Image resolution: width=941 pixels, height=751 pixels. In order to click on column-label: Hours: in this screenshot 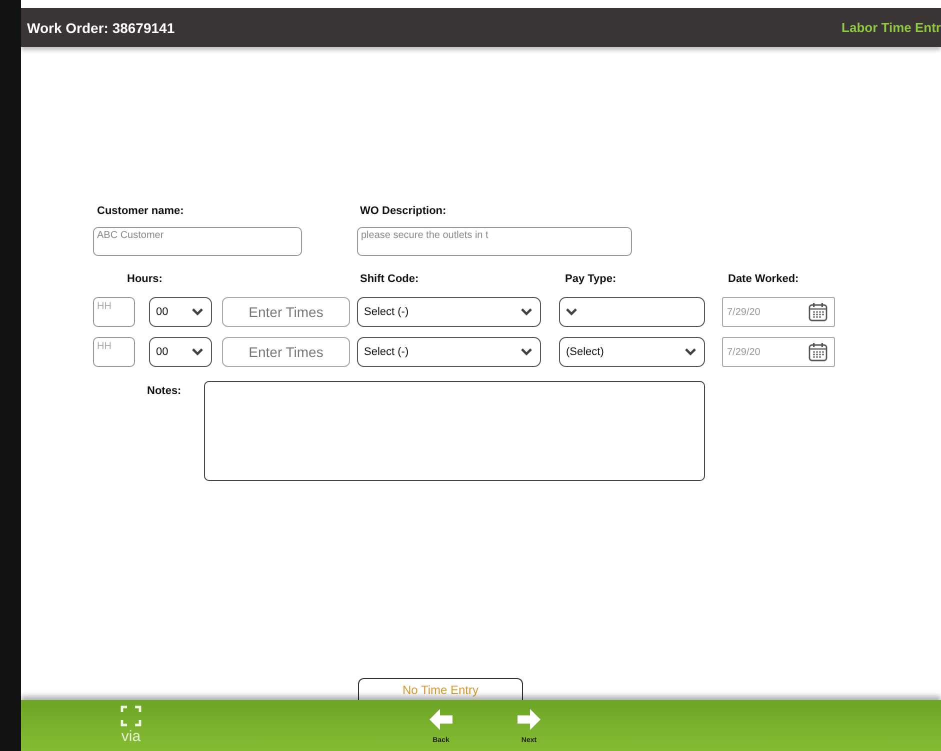, I will do `click(145, 279)`.